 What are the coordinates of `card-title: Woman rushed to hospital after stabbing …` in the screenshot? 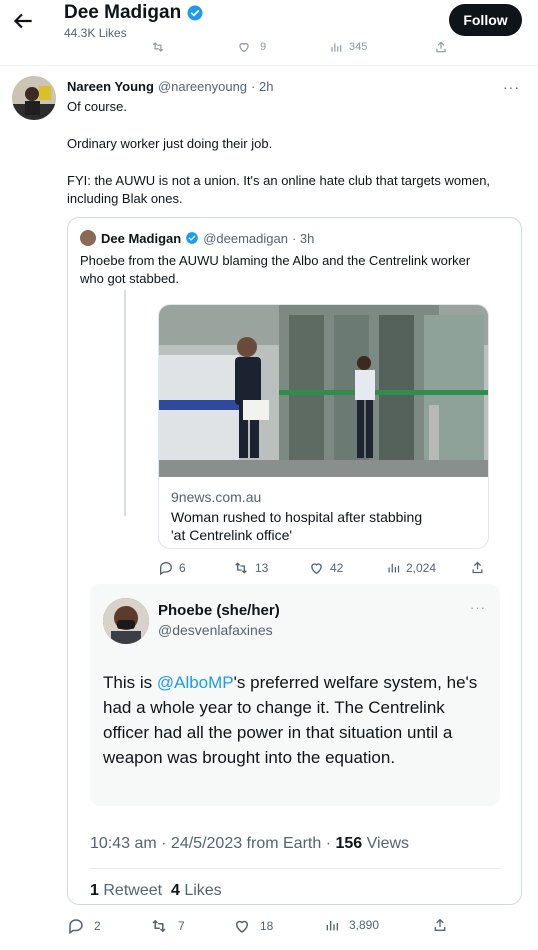 It's located at (326, 526).